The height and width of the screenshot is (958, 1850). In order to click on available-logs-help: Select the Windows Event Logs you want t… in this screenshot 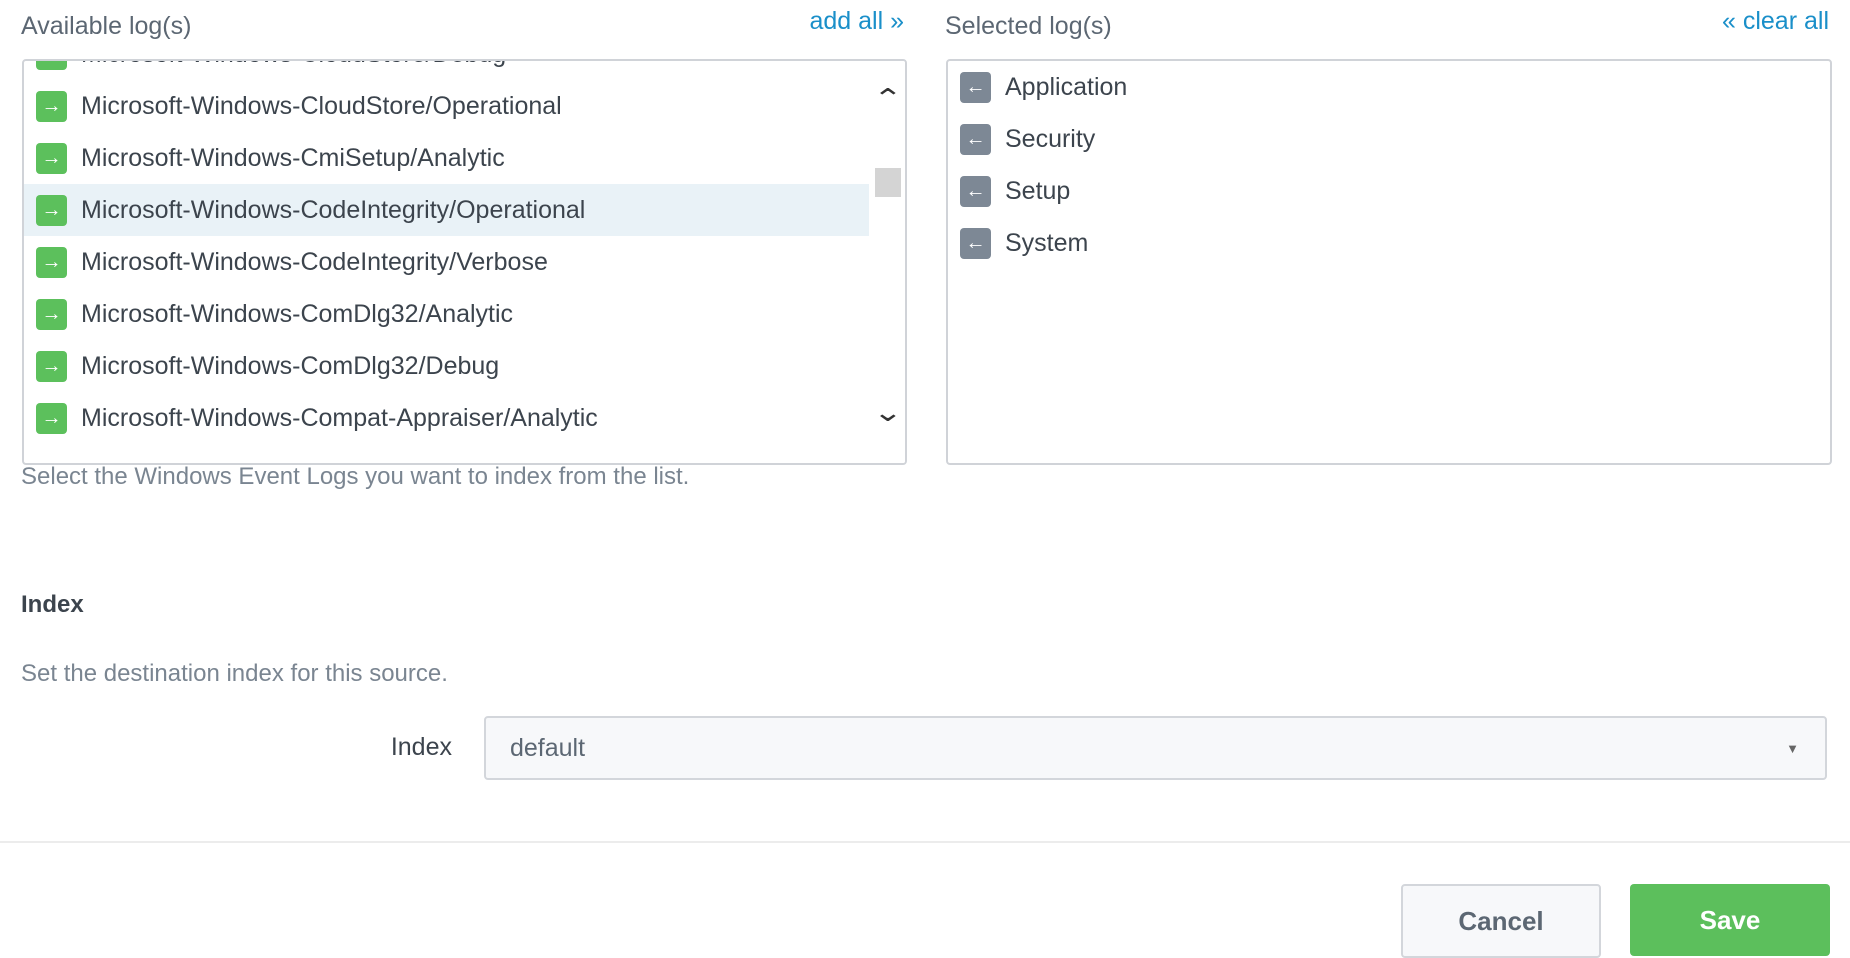, I will do `click(355, 476)`.